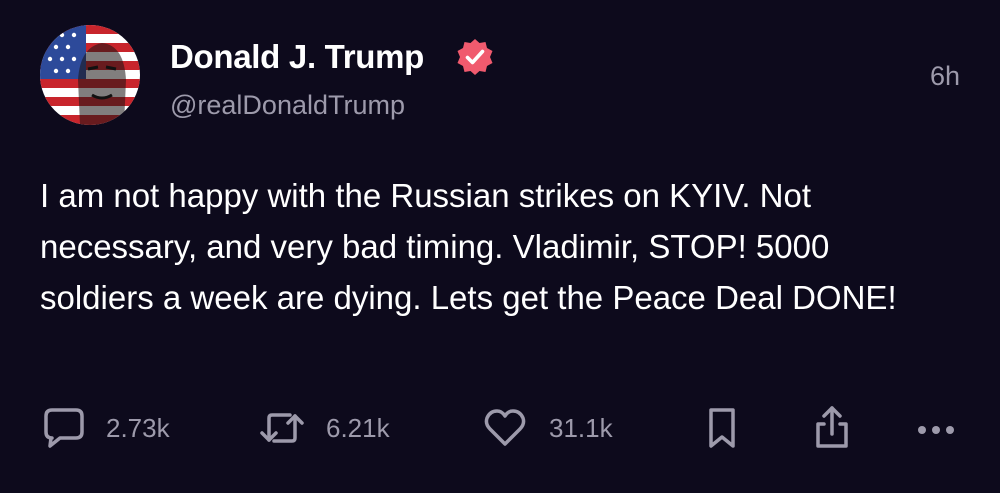 The image size is (1000, 493). I want to click on author-display-name: Donald J. Trump, so click(297, 57).